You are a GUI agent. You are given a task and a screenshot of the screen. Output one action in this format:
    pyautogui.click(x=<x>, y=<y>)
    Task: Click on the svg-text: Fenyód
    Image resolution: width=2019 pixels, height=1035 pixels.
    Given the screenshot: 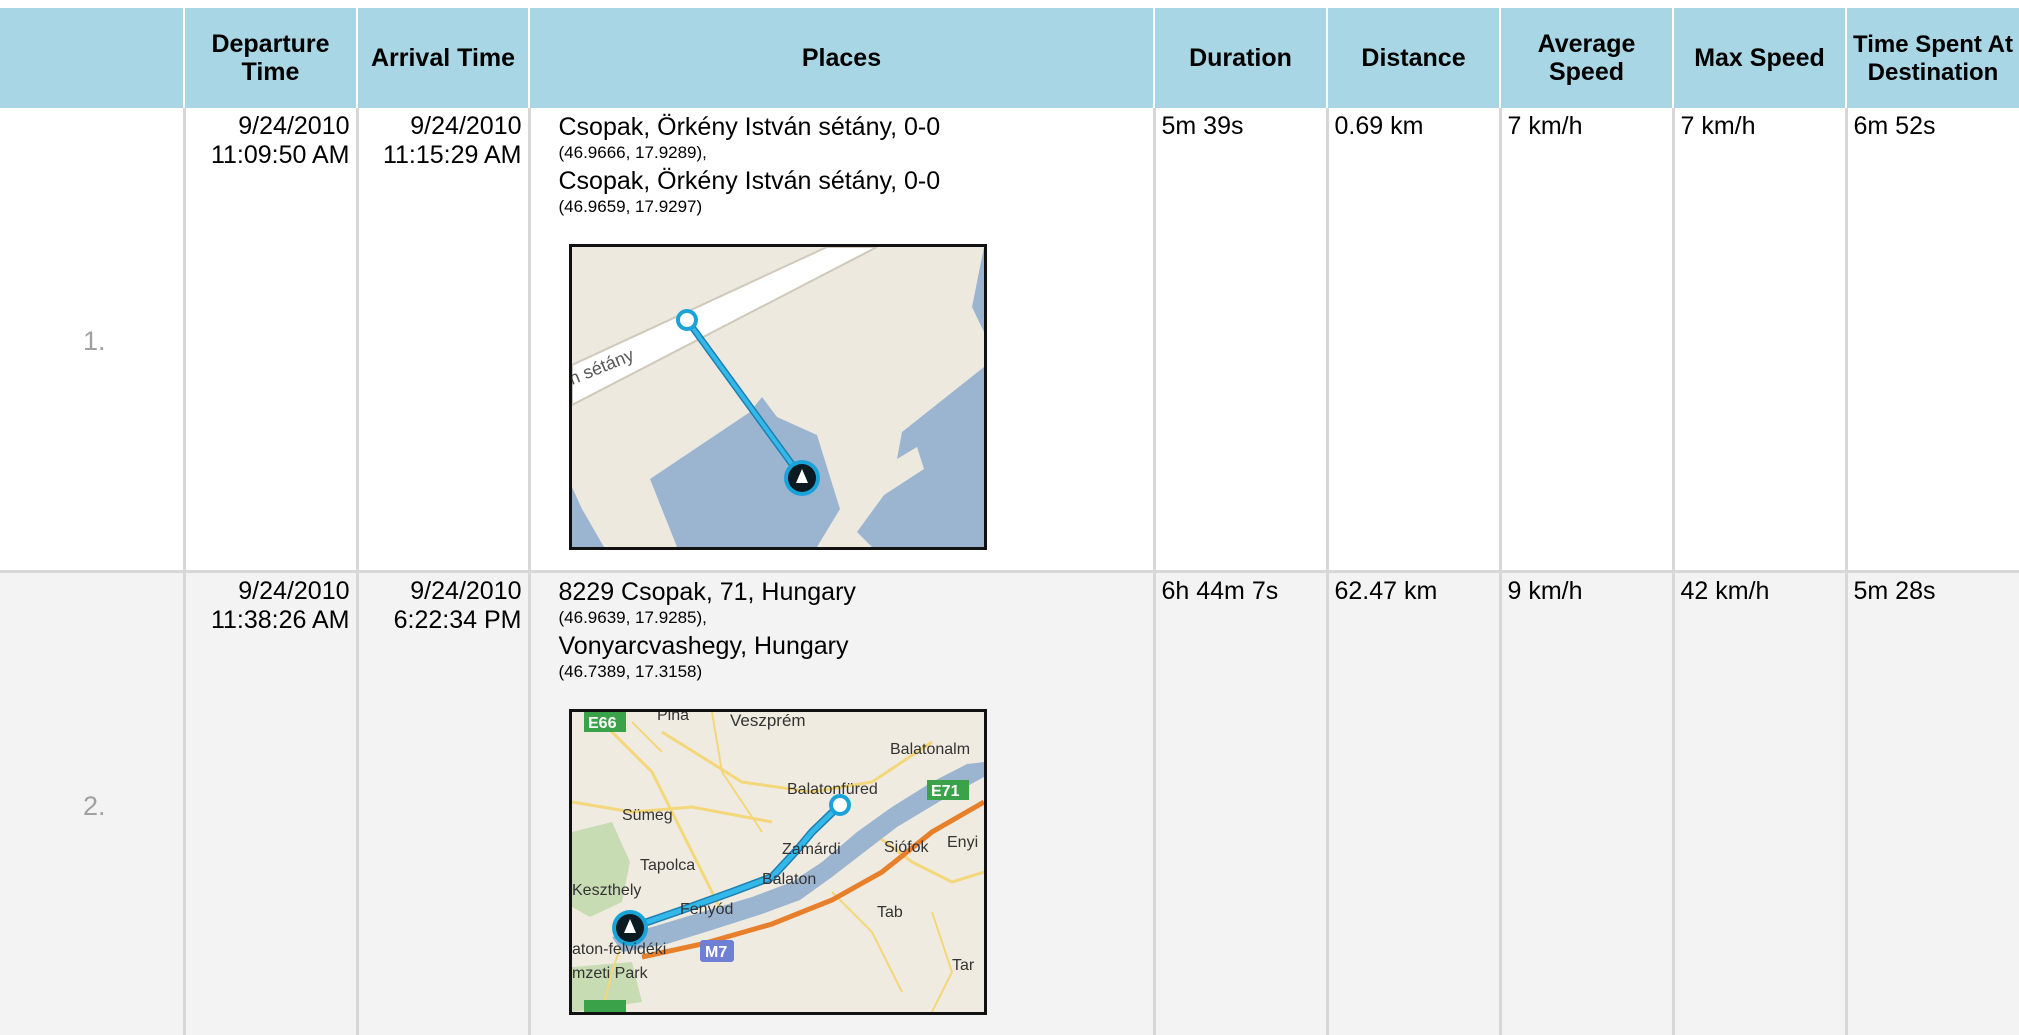 What is the action you would take?
    pyautogui.click(x=706, y=909)
    